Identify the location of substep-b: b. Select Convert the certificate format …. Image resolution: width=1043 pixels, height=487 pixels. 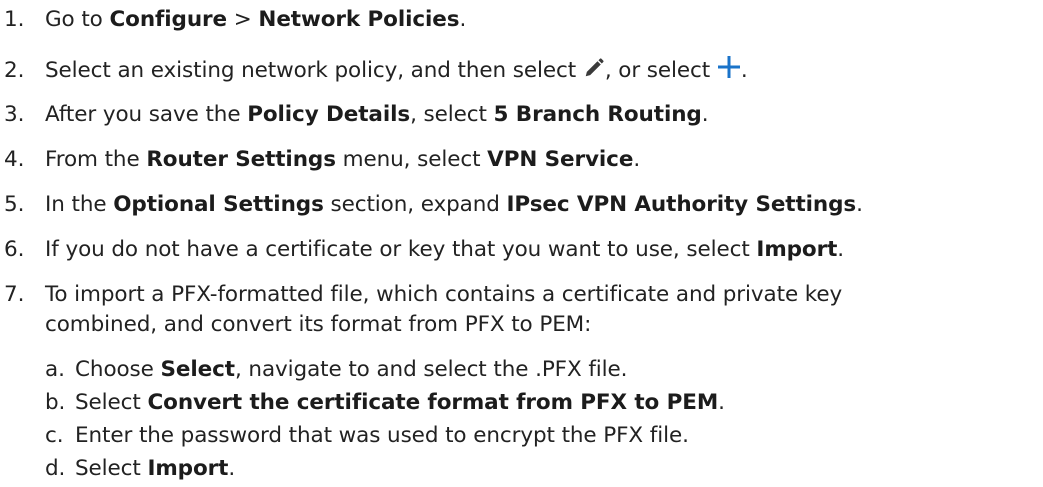
(385, 403).